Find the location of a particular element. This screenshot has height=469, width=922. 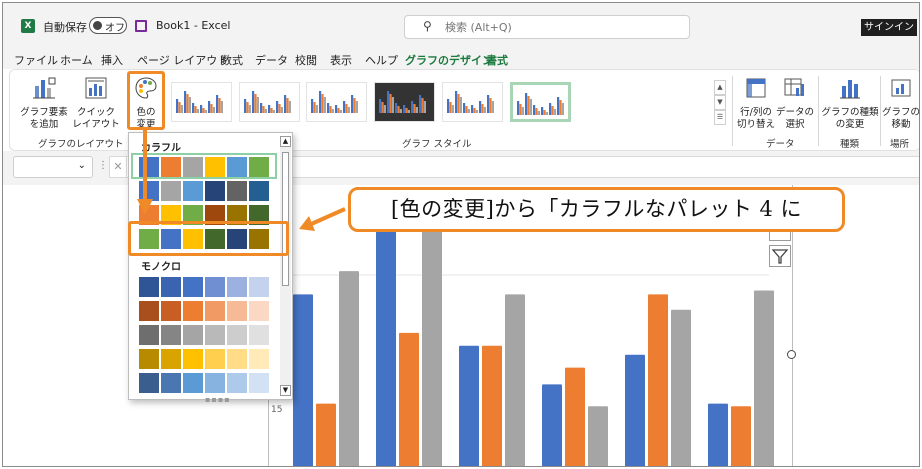

tab-format: 書式 is located at coordinates (497, 60).